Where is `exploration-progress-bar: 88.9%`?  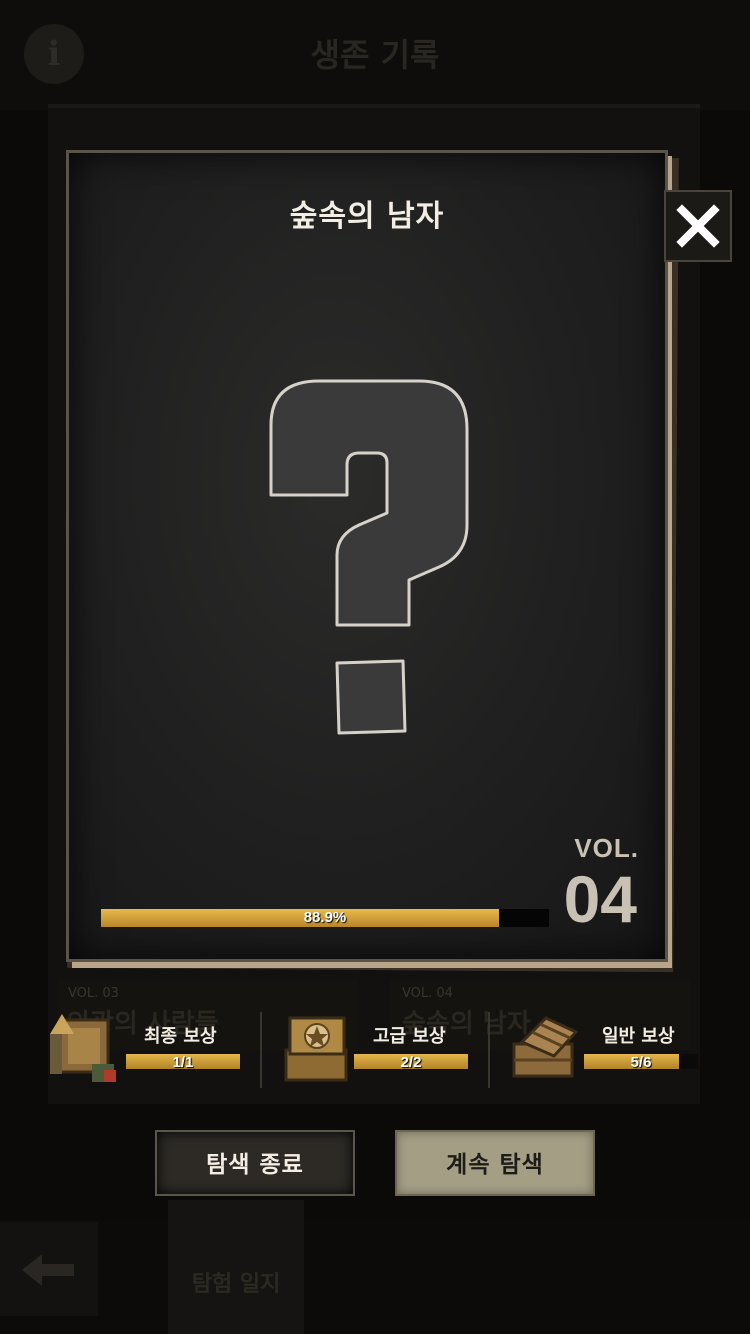 exploration-progress-bar: 88.9% is located at coordinates (325, 918).